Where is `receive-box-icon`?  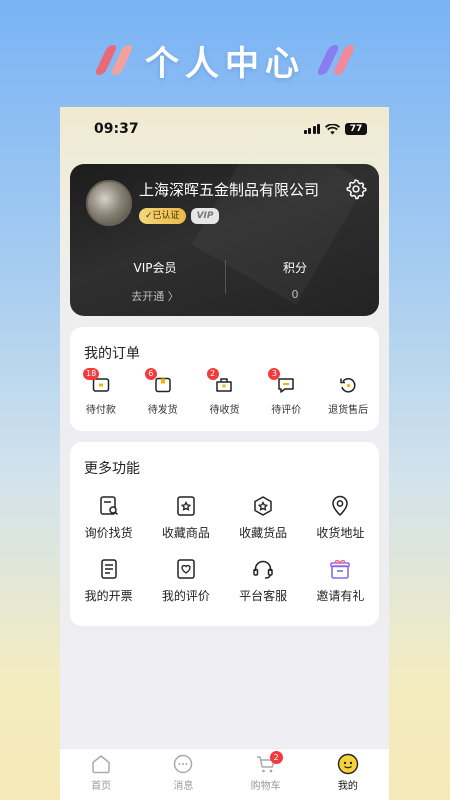
receive-box-icon is located at coordinates (224, 385).